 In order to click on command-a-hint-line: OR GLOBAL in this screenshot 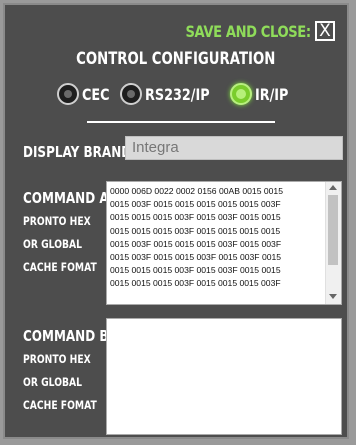, I will do `click(53, 244)`.